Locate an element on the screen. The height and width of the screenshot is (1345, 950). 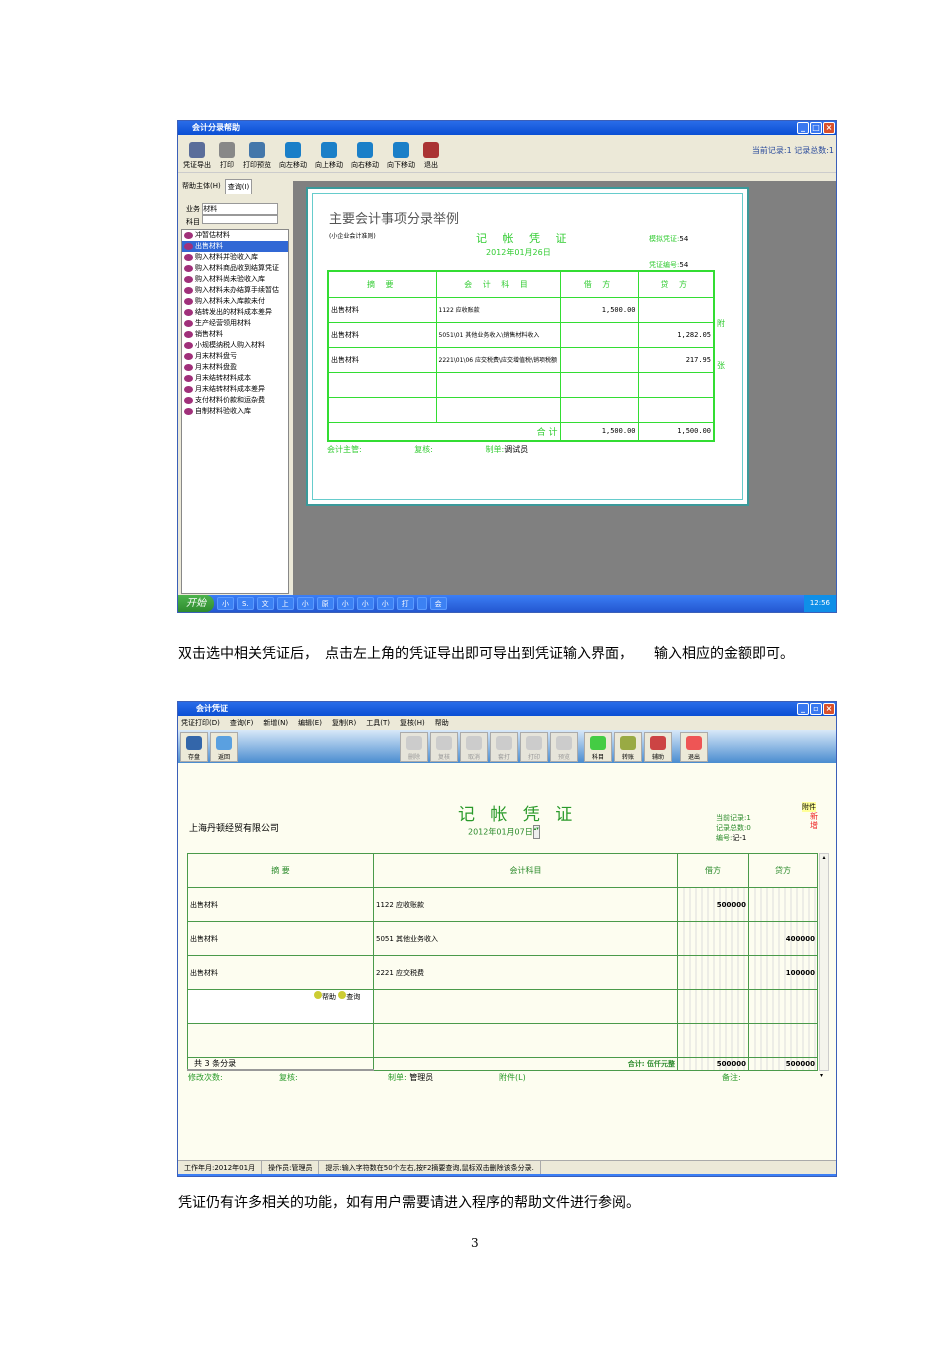
print-button: 打印 is located at coordinates (534, 746).